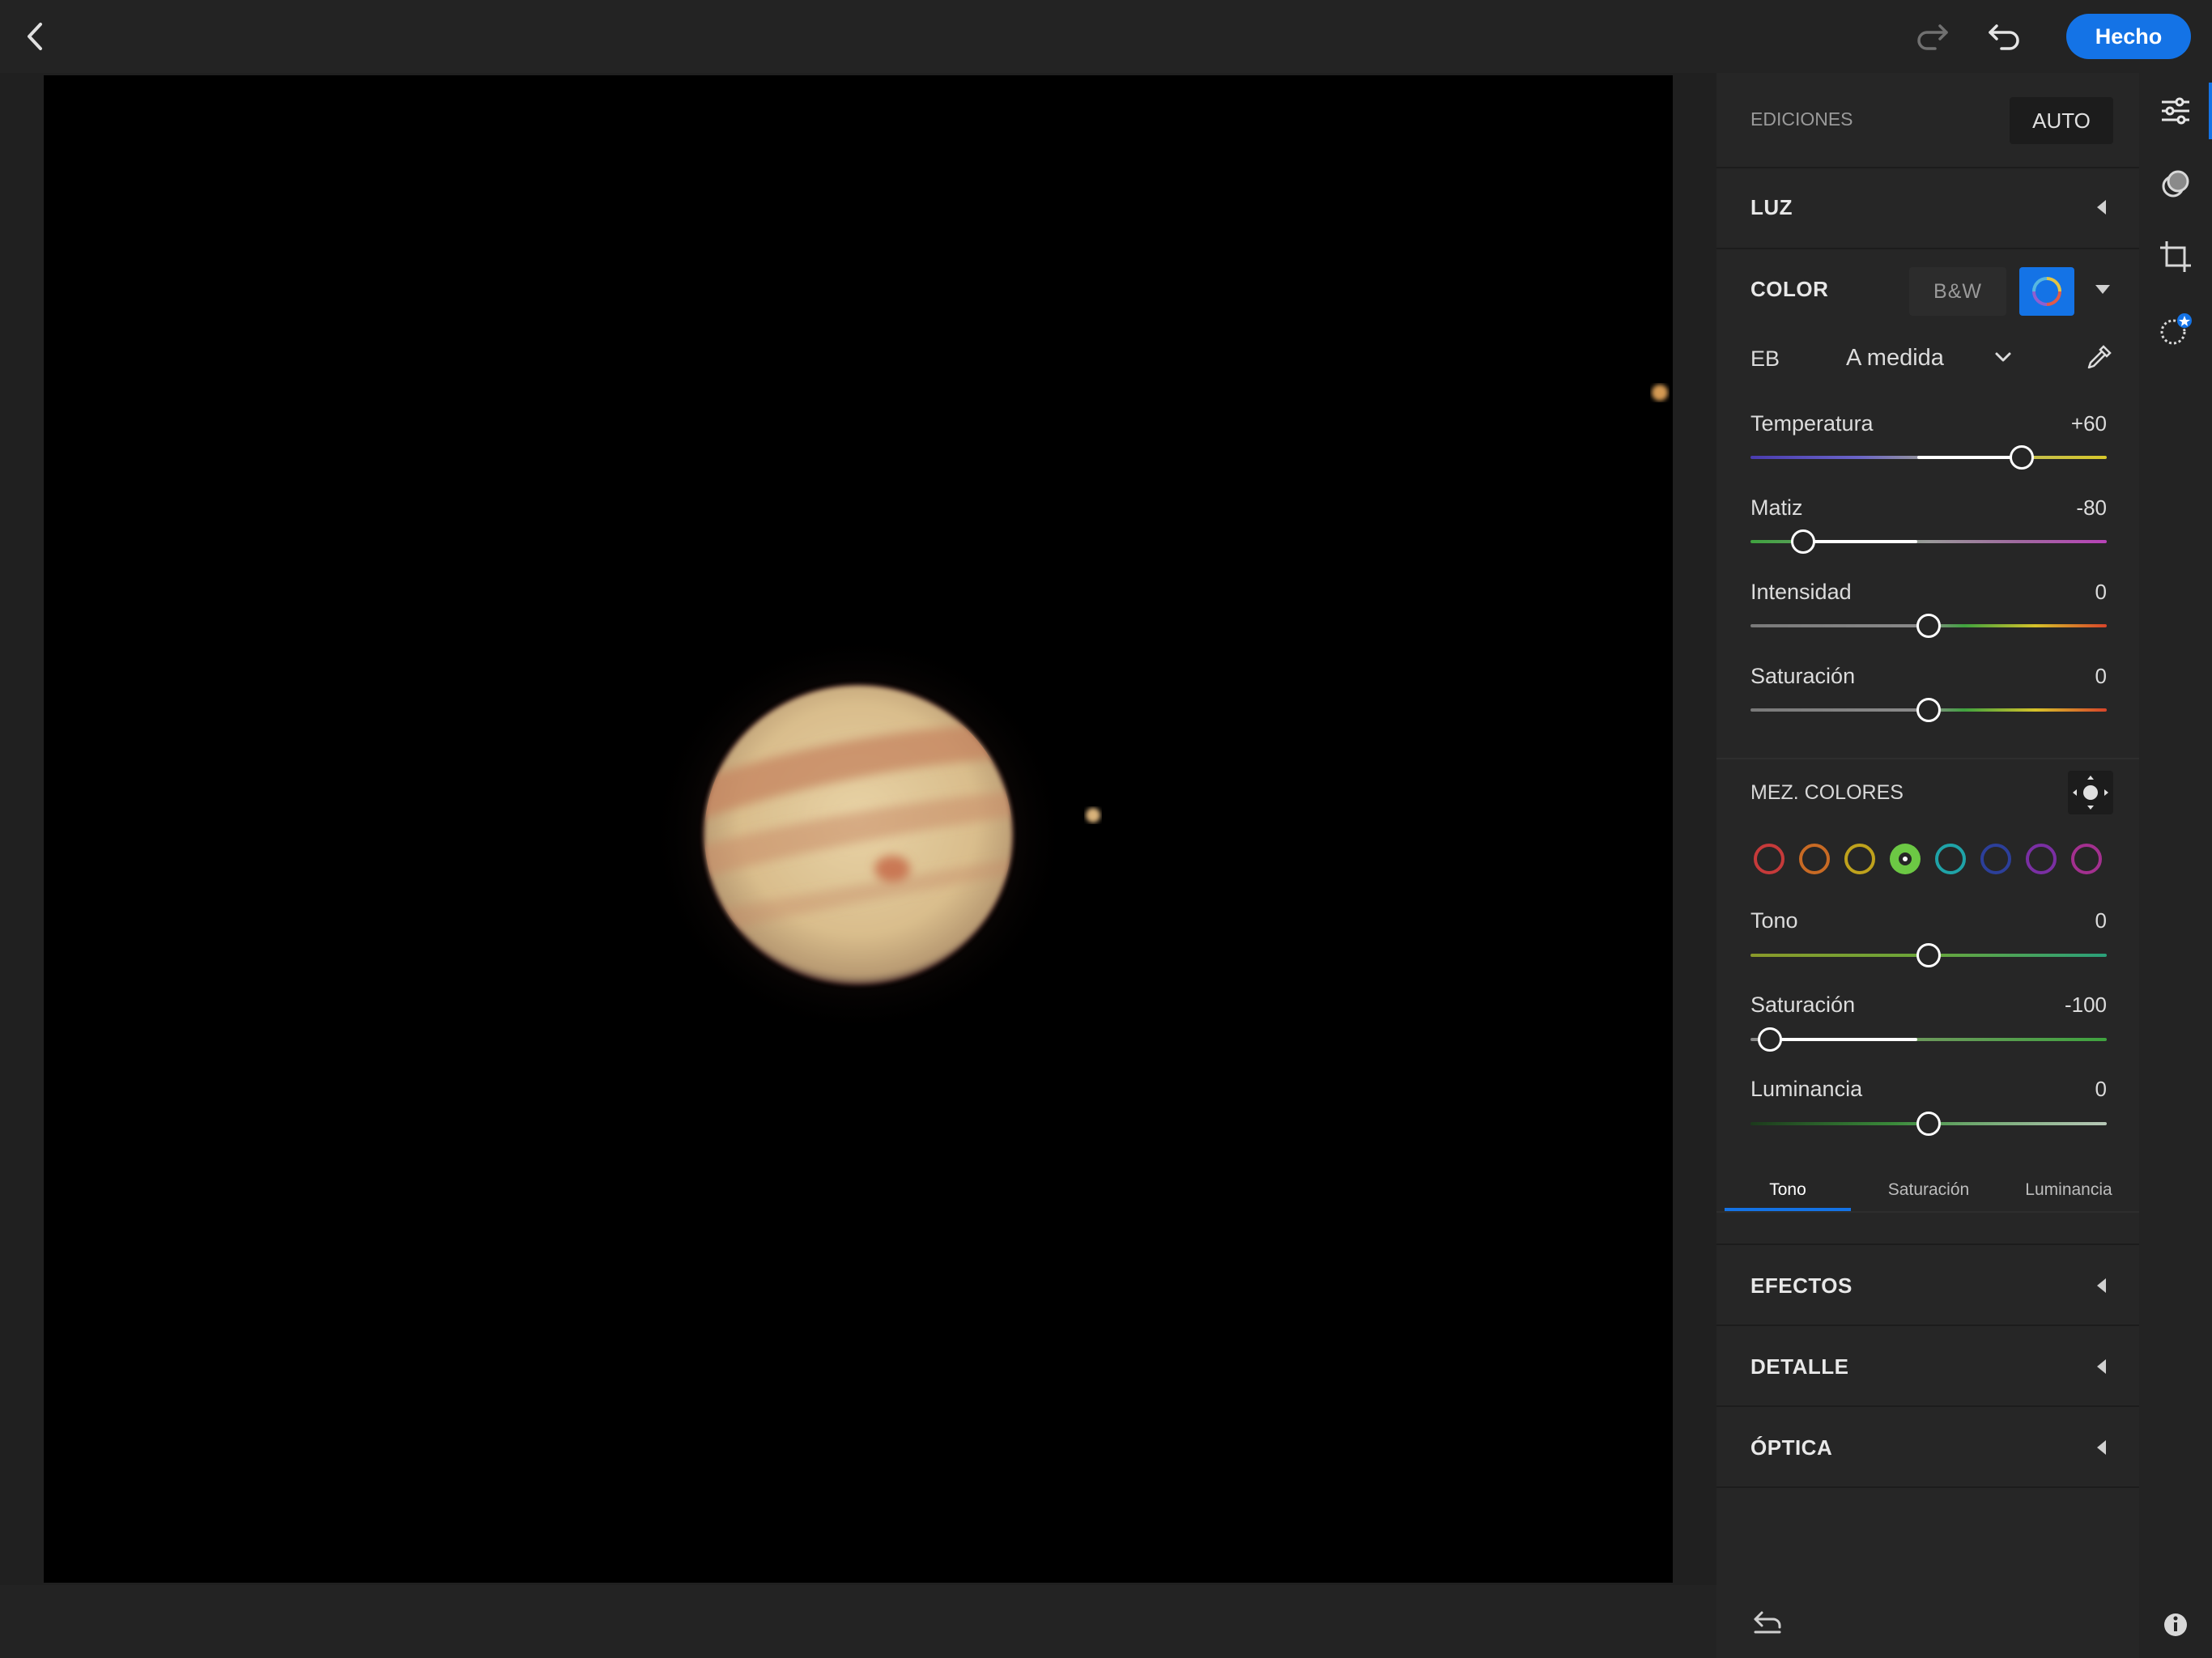 The width and height of the screenshot is (2212, 1658). I want to click on vibrance-thumb, so click(1929, 626).